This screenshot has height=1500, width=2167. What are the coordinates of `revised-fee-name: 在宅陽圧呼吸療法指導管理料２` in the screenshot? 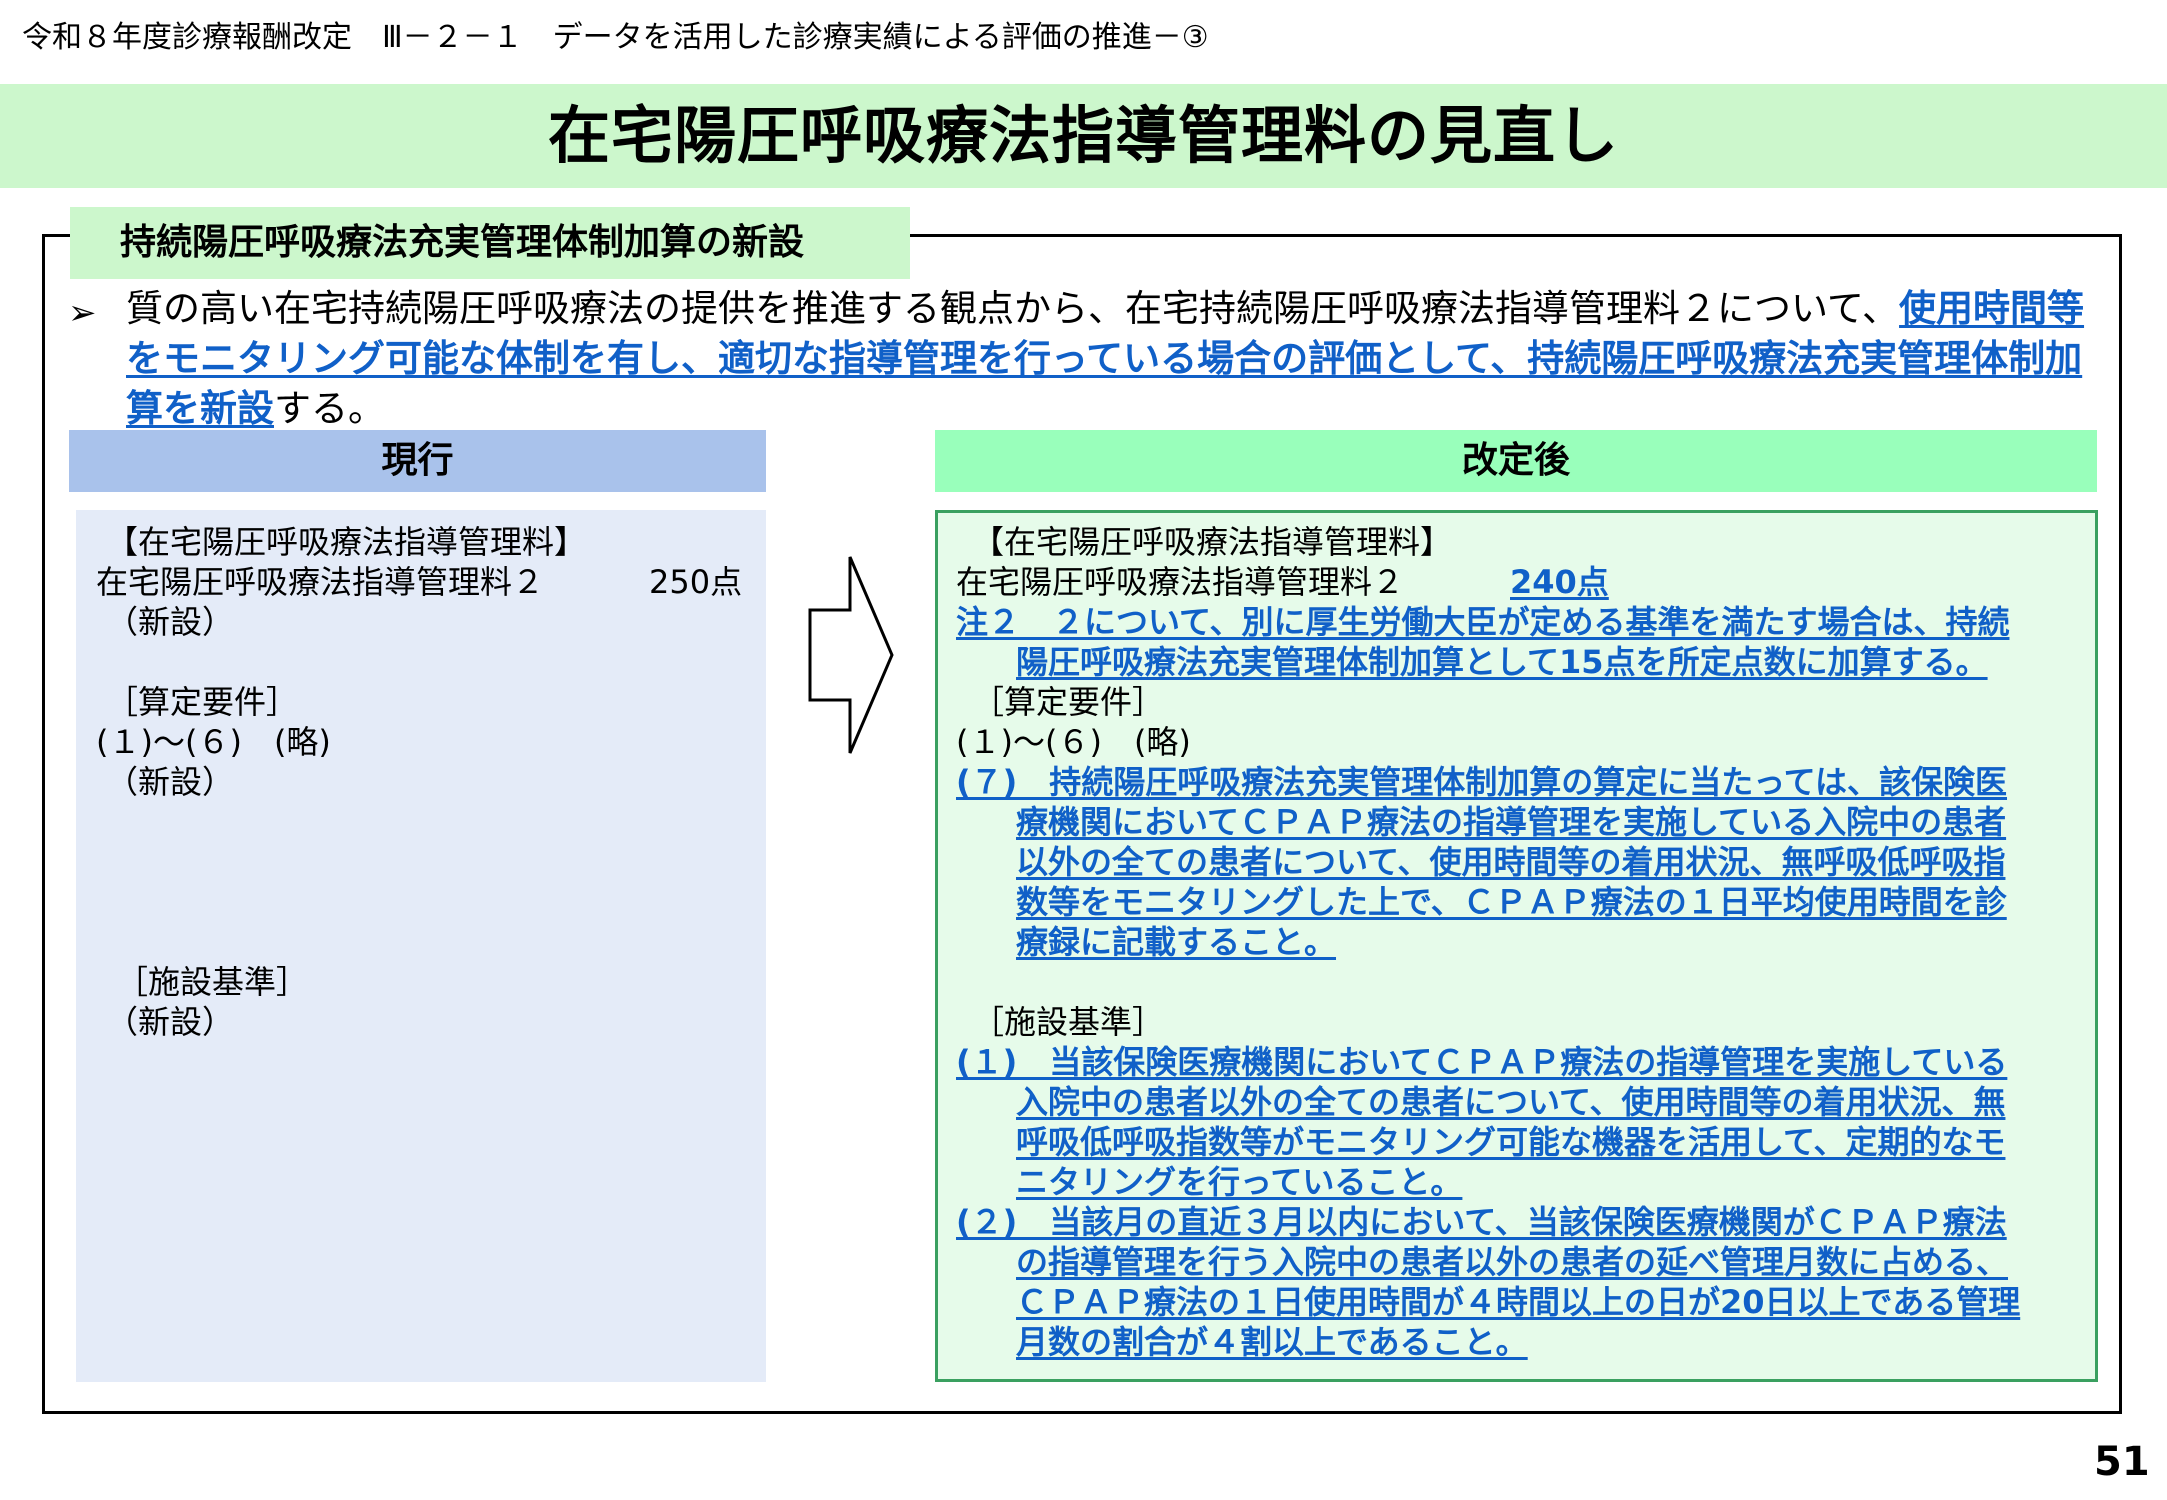 It's located at (1180, 582).